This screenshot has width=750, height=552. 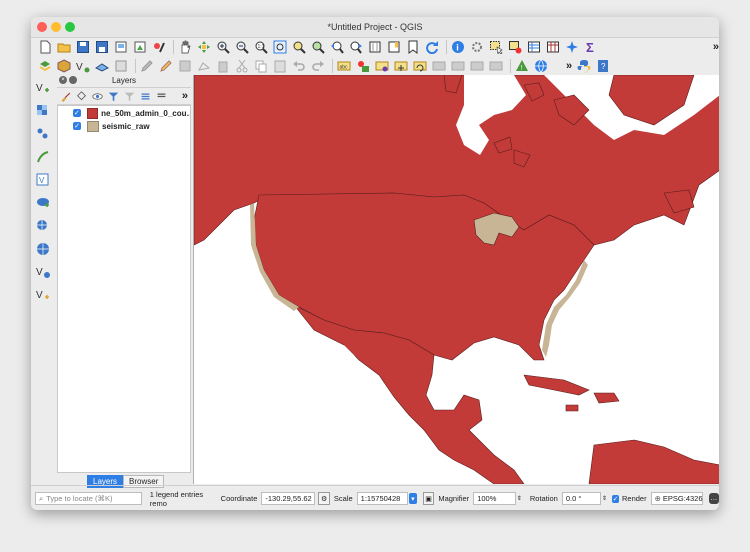 What do you see at coordinates (65, 96) in the screenshot?
I see `layer-style-icon` at bounding box center [65, 96].